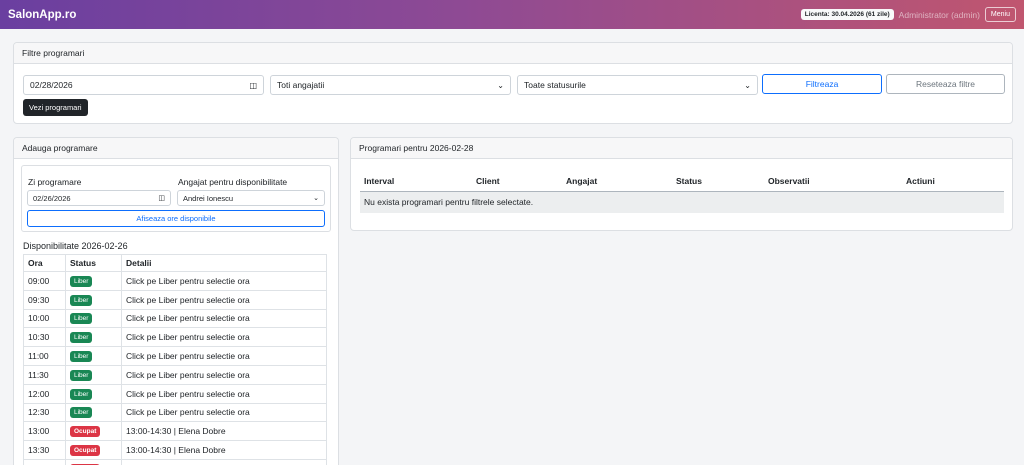 This screenshot has height=465, width=1024. I want to click on availability-header-row: Ora Status Detalii, so click(175, 263).